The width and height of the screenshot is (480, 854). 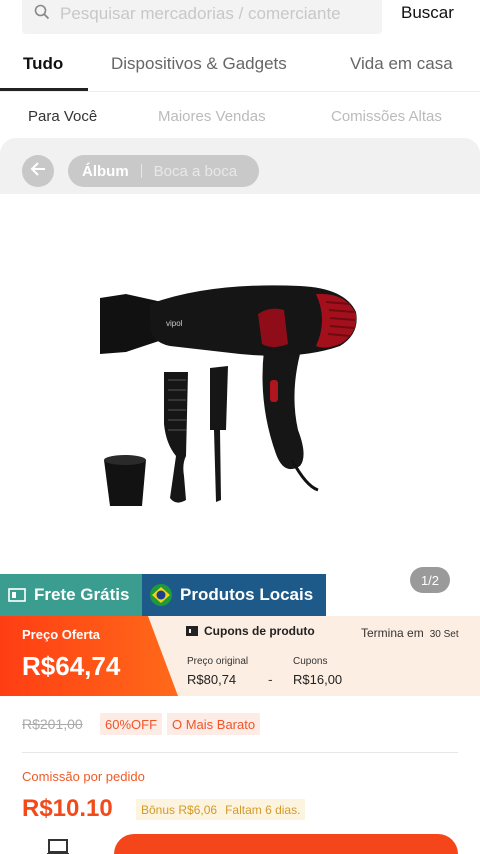 What do you see at coordinates (83, 776) in the screenshot?
I see `commission-label: Comissão por pedido` at bounding box center [83, 776].